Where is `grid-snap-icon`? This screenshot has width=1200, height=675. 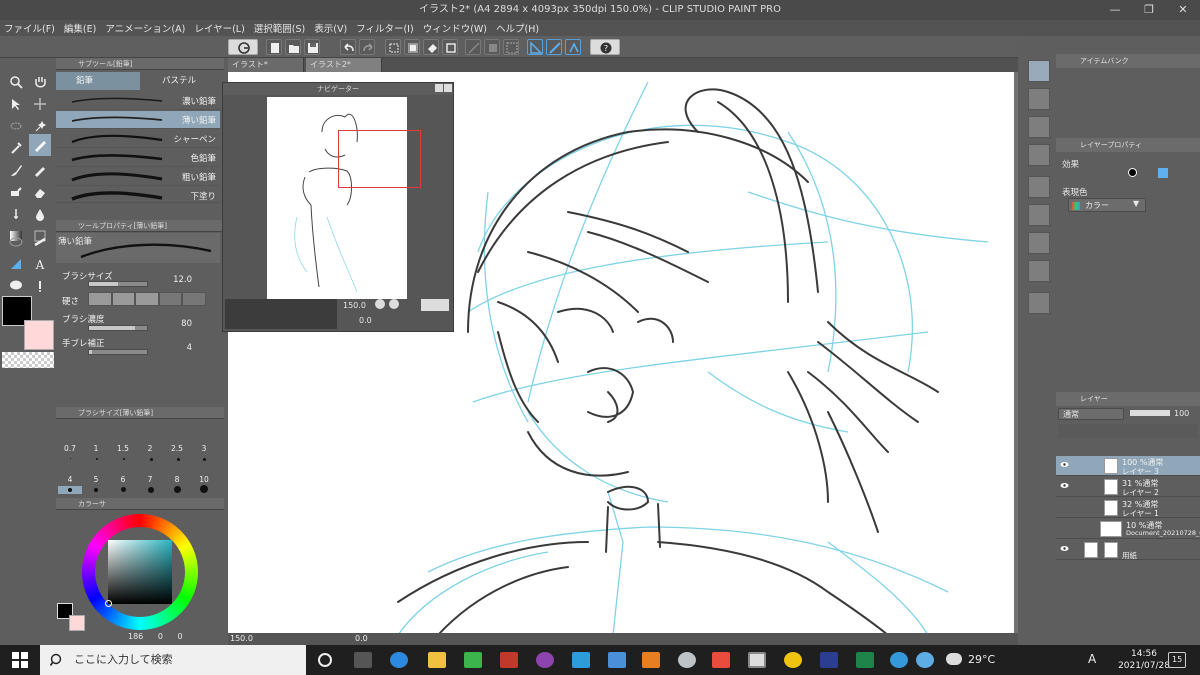 grid-snap-icon is located at coordinates (573, 47).